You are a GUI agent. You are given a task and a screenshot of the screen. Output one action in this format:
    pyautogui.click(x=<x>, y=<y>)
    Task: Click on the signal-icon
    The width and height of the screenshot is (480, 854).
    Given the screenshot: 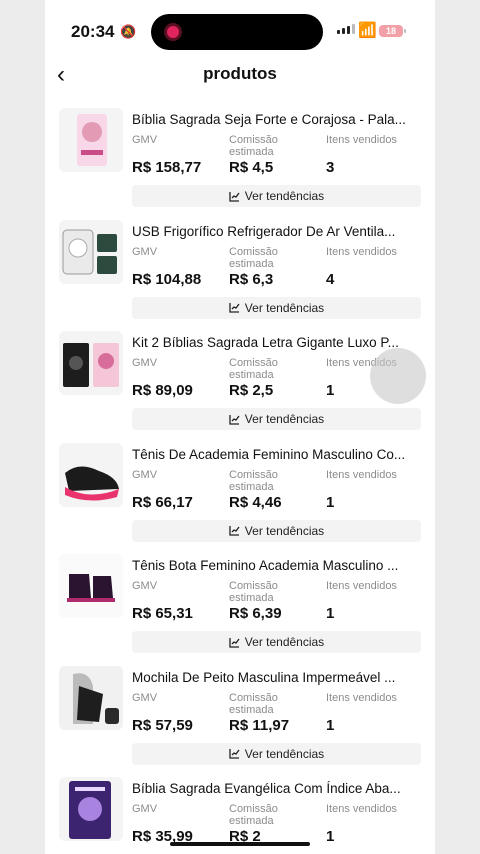 What is the action you would take?
    pyautogui.click(x=346, y=29)
    